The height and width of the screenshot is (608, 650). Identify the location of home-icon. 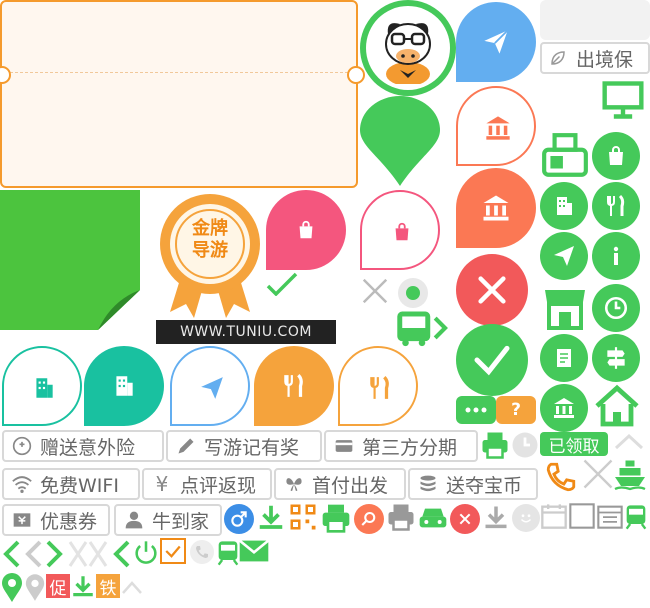
(617, 408).